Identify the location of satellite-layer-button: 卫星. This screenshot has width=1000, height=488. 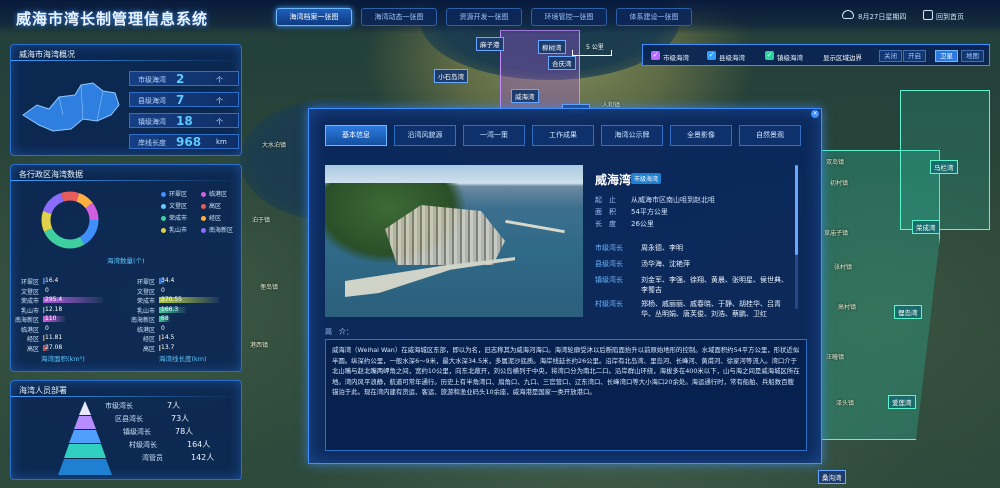
(946, 56).